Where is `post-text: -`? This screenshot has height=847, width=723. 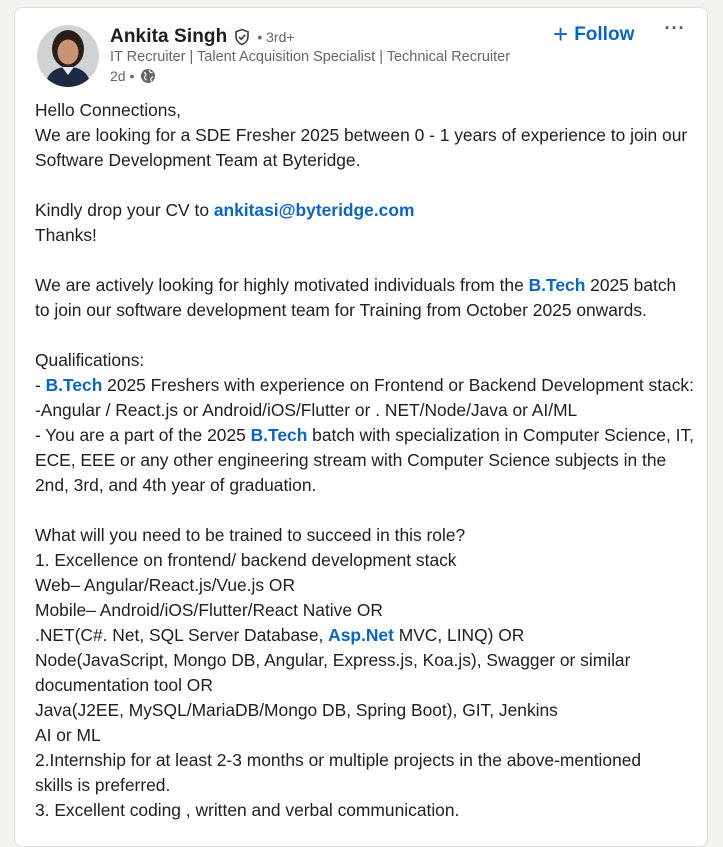
post-text: - is located at coordinates (40, 385).